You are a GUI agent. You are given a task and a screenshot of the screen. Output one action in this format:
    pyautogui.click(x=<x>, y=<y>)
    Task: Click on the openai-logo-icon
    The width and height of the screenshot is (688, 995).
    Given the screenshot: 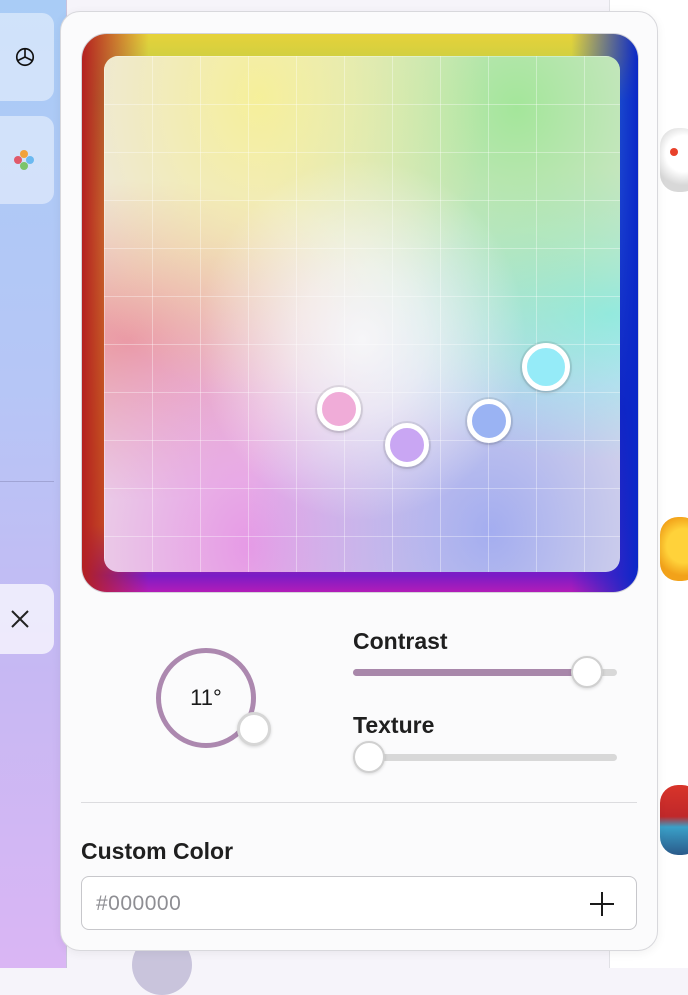 What is the action you would take?
    pyautogui.click(x=25, y=57)
    